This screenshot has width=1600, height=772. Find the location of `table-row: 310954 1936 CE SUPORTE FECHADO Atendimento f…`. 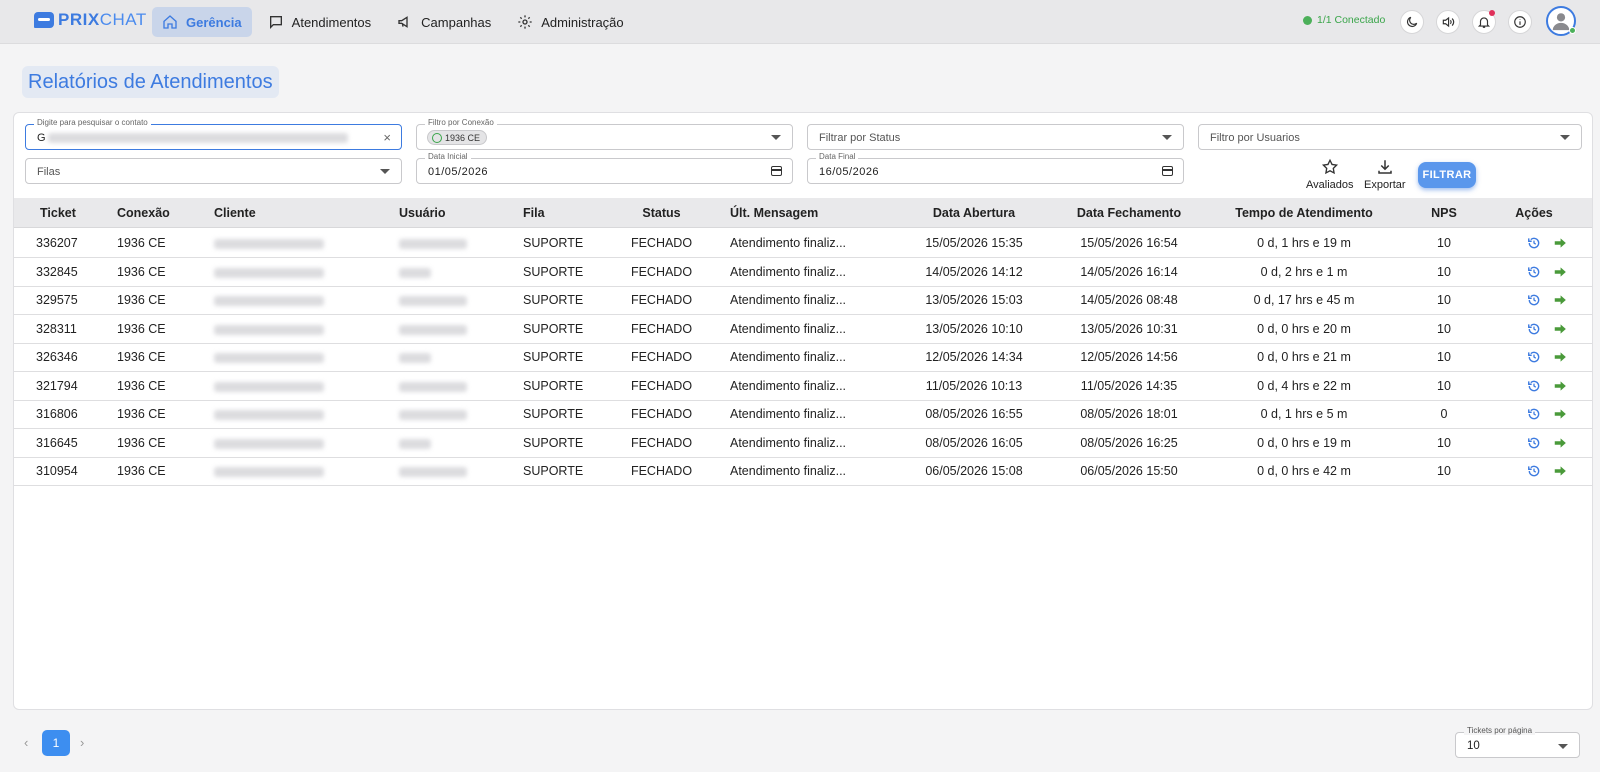

table-row: 310954 1936 CE SUPORTE FECHADO Atendimento f… is located at coordinates (803, 471).